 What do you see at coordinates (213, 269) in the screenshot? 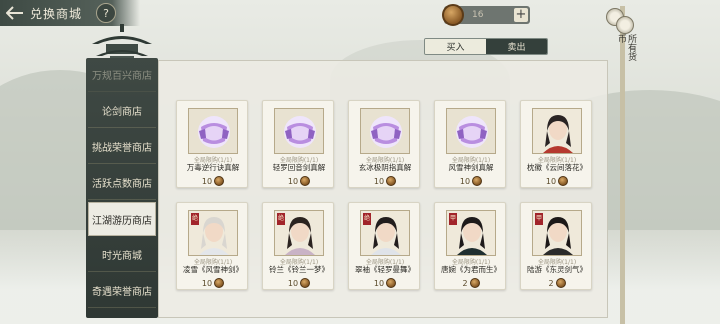
I see `item-name: 凌雪《风雪神剑》` at bounding box center [213, 269].